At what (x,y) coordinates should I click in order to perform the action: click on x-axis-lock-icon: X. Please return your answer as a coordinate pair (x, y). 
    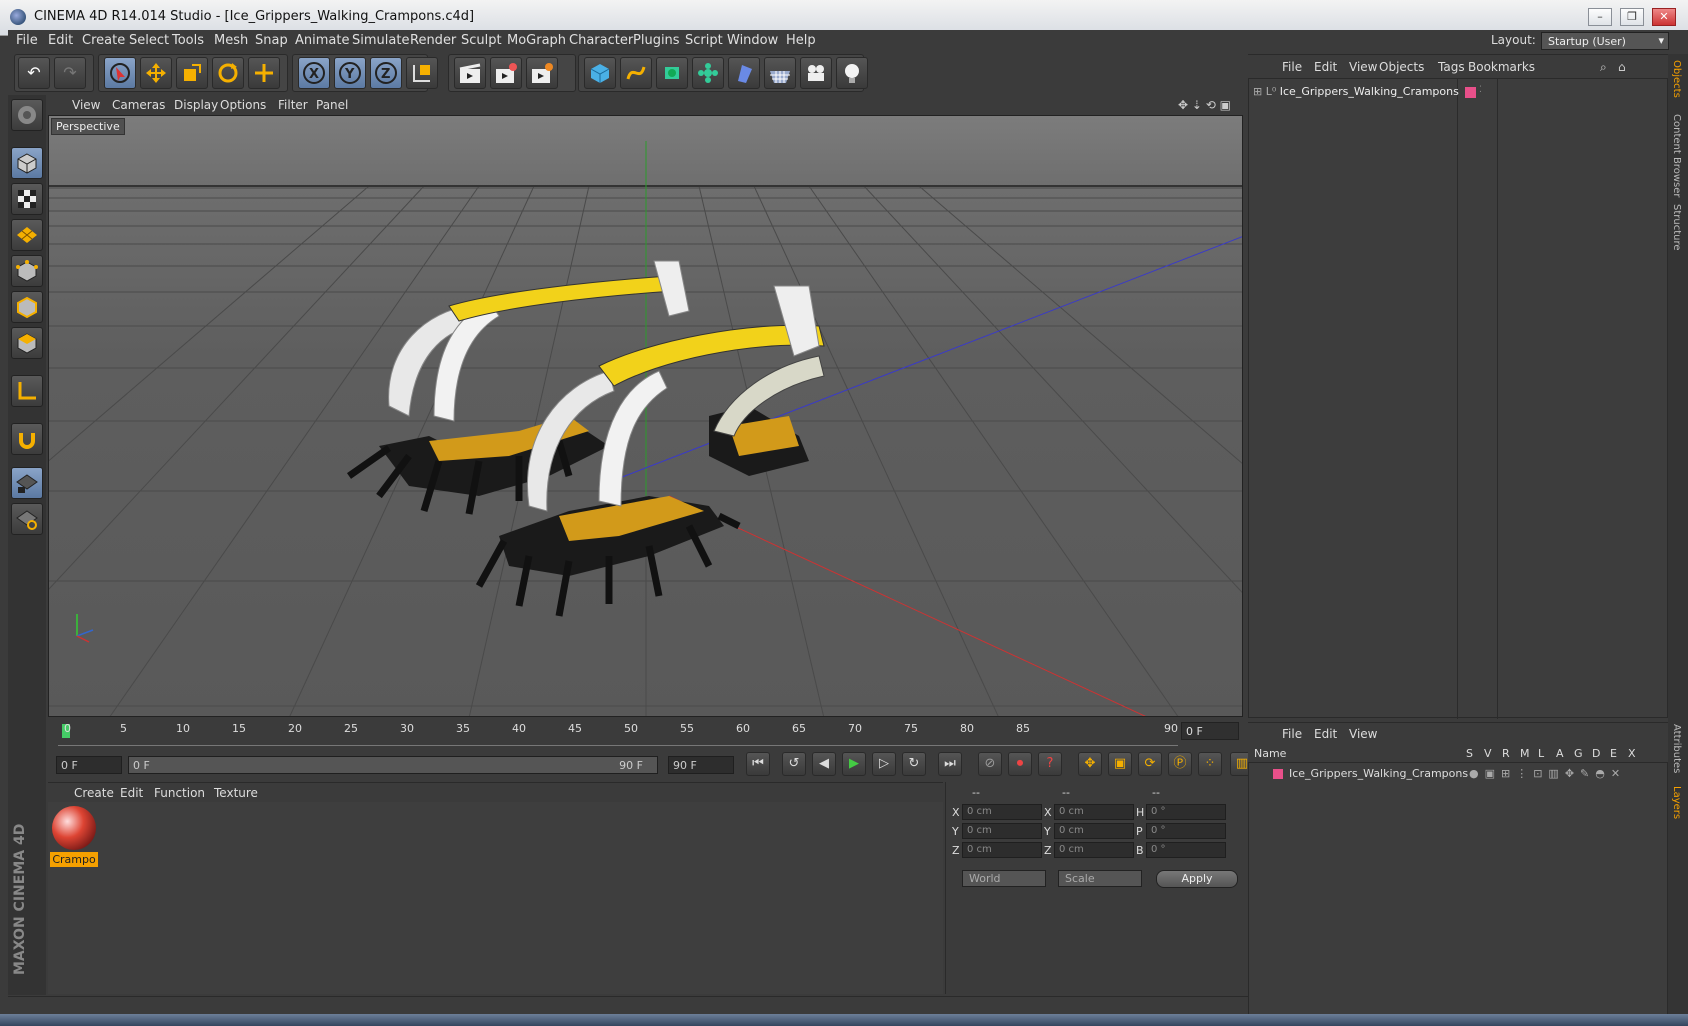
    Looking at the image, I should click on (314, 73).